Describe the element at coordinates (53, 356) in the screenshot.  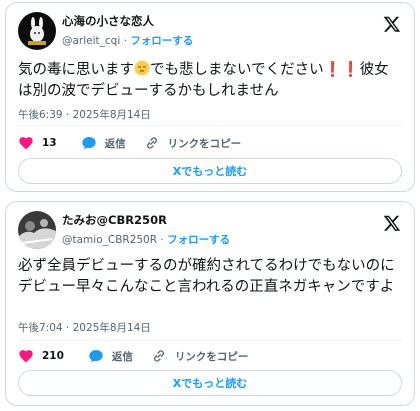
I see `like-count: 210` at that location.